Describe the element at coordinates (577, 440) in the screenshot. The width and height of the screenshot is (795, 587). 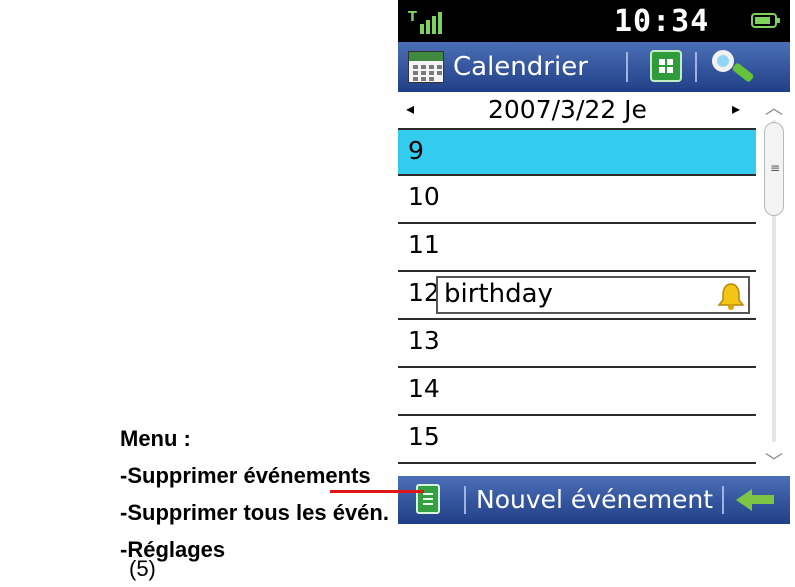
I see `hour-row: 15` at that location.